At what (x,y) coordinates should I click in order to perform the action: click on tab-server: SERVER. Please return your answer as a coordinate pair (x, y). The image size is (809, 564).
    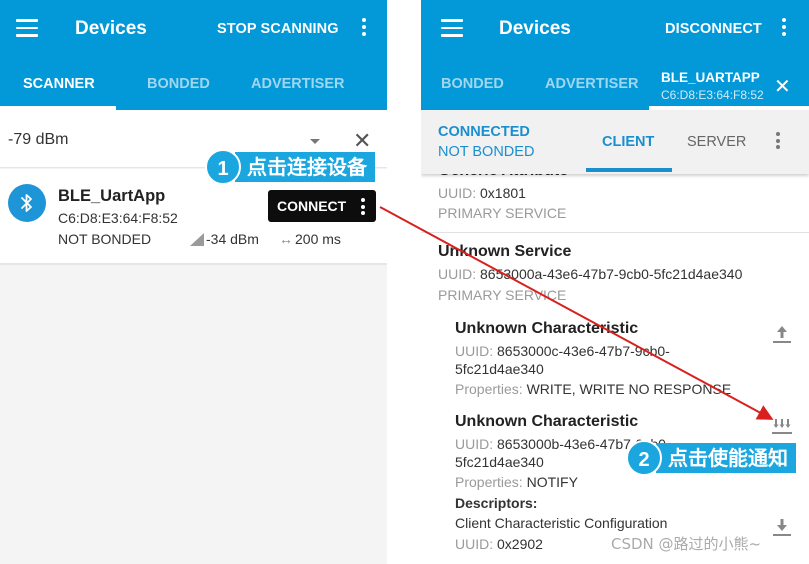
    Looking at the image, I should click on (716, 142).